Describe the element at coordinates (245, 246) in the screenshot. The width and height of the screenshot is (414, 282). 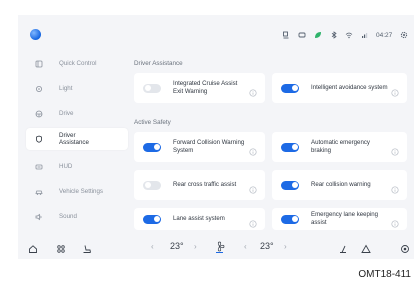
I see `temp-right-decrease-icon: ‹` at that location.